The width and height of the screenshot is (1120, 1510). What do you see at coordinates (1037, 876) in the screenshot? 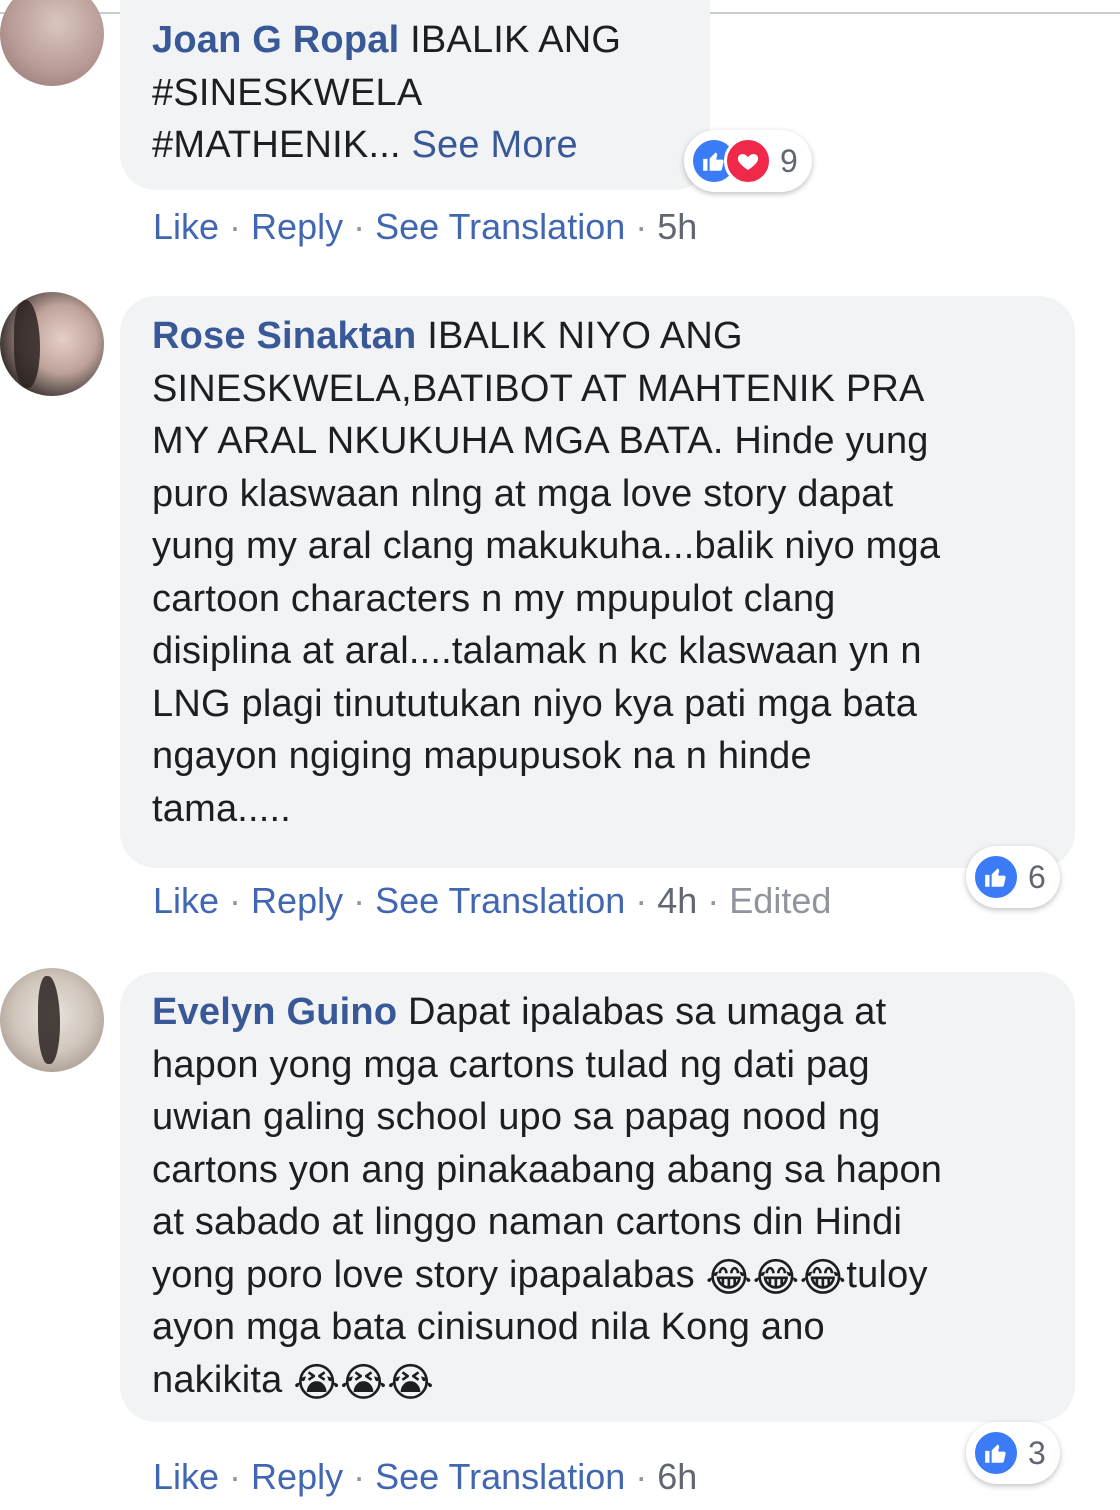
I see `reaction-count: 6` at bounding box center [1037, 876].